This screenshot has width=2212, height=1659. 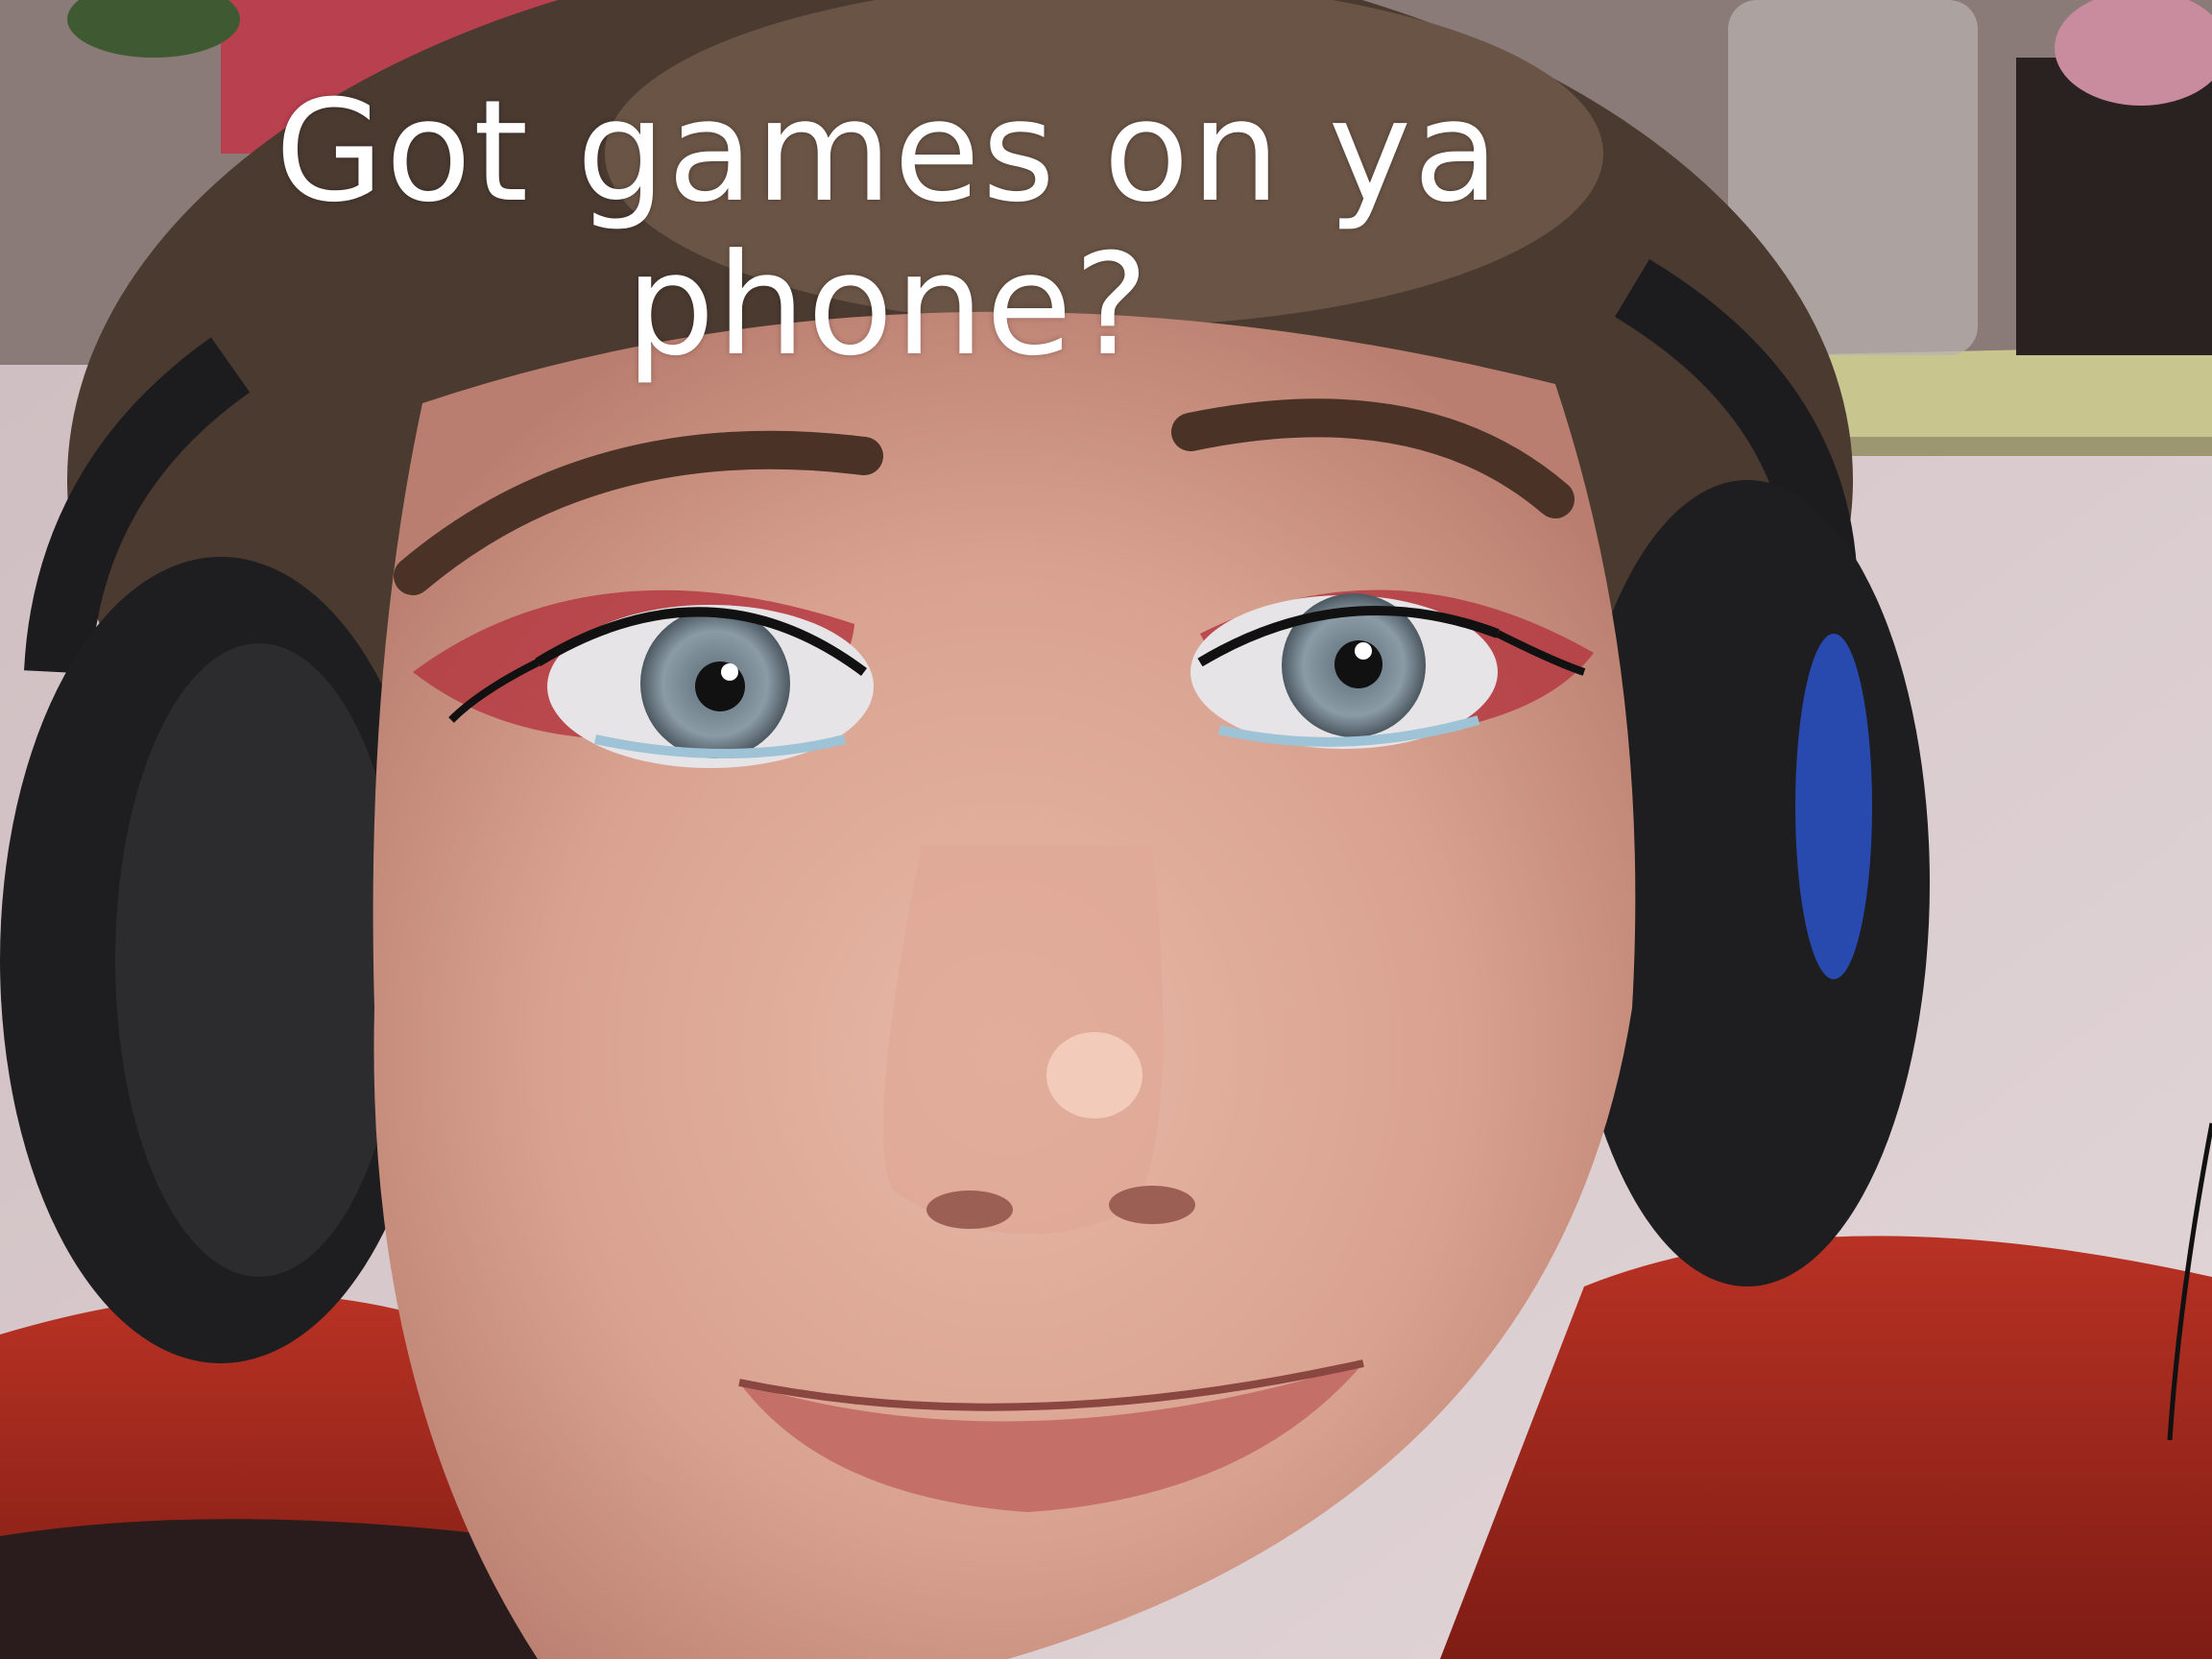 What do you see at coordinates (1834, 806) in the screenshot?
I see `headphone-blue-light` at bounding box center [1834, 806].